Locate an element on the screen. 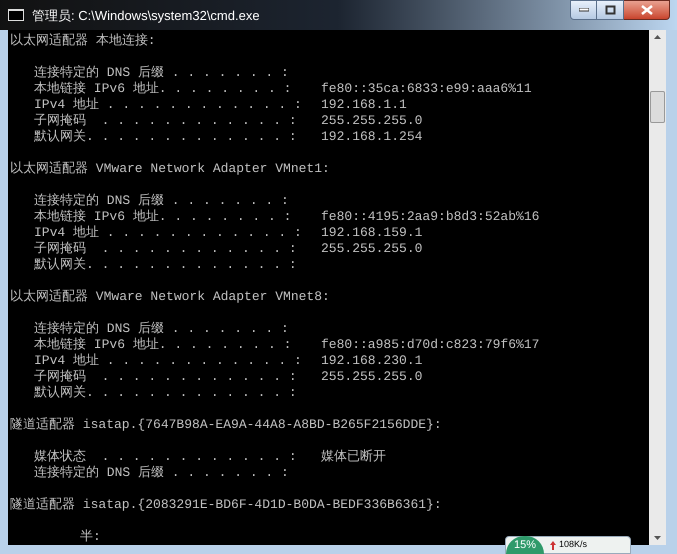 The width and height of the screenshot is (677, 554). adapter-heading: 以太网适配器 VMware Network Adapter VMnet8: is located at coordinates (170, 297).